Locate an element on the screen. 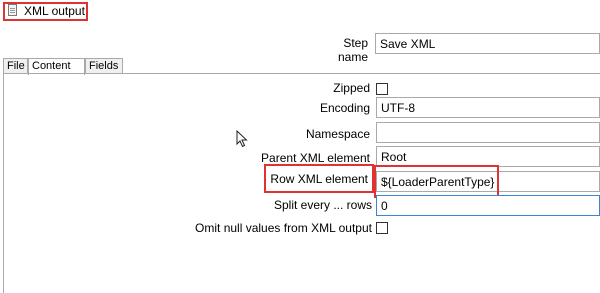 This screenshot has width=600, height=293. window-title: XML output is located at coordinates (54, 11).